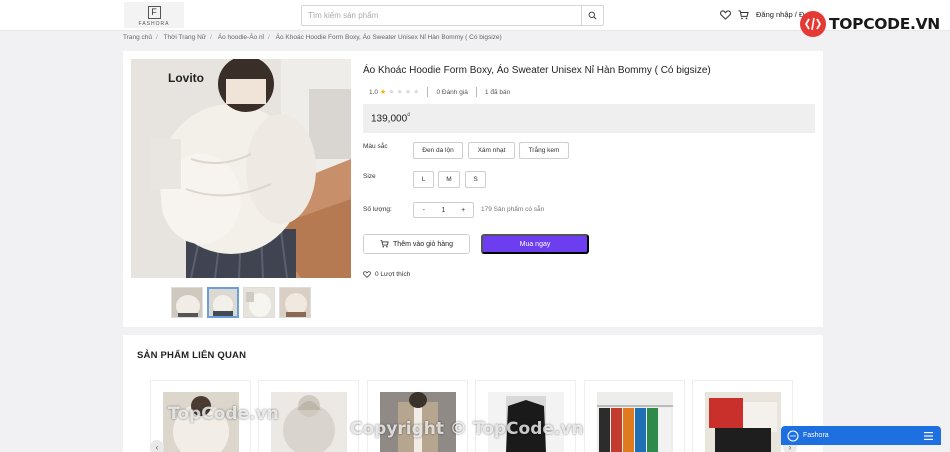 The image size is (950, 452). What do you see at coordinates (223, 414) in the screenshot?
I see `watermark-left: TopCode.vn` at bounding box center [223, 414].